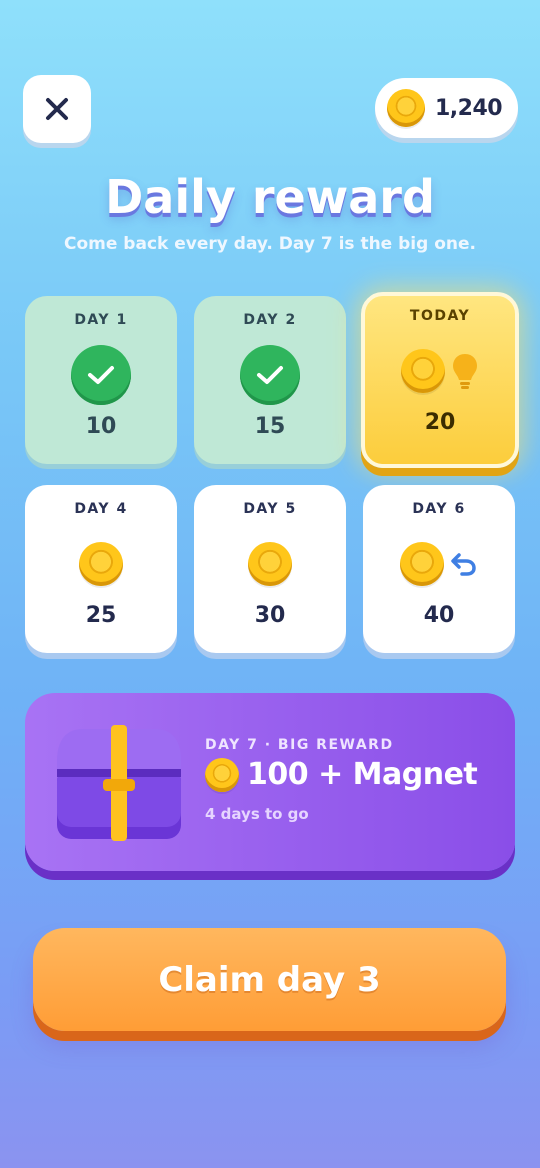  Describe the element at coordinates (469, 108) in the screenshot. I see `coin-balance-value: 1,240` at that location.